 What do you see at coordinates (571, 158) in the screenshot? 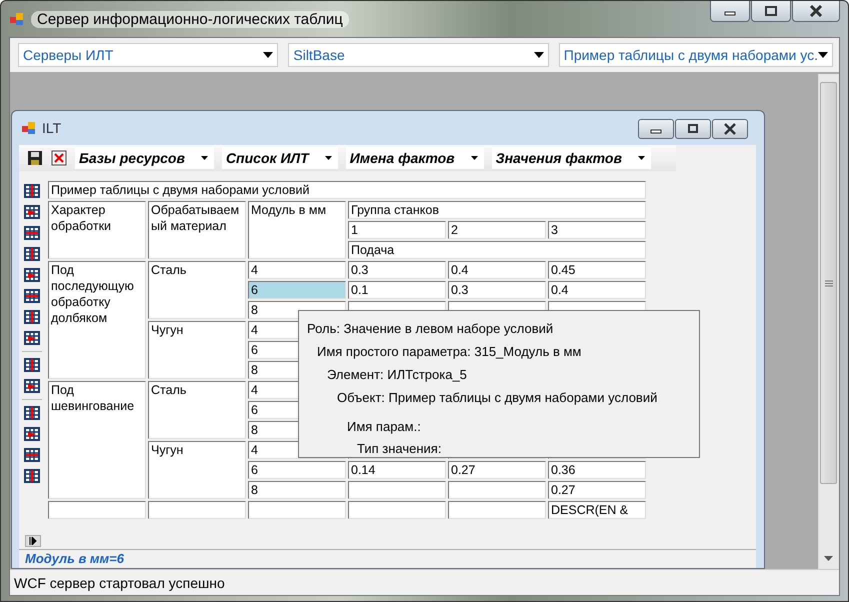
I see `toolbar-dropdown: Значения фактов` at bounding box center [571, 158].